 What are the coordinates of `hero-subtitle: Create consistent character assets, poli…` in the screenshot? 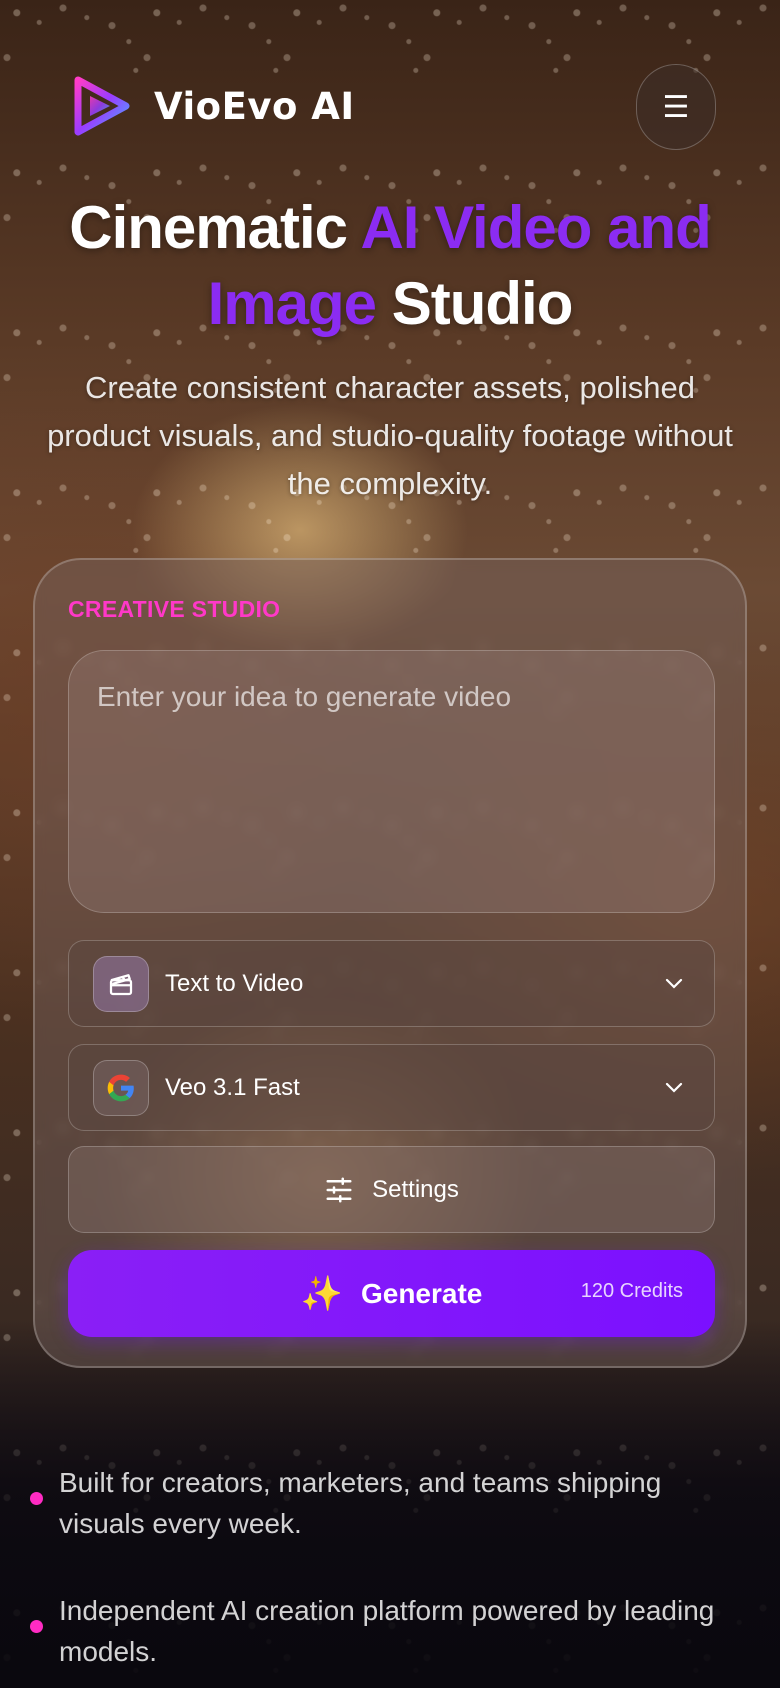 It's located at (390, 435).